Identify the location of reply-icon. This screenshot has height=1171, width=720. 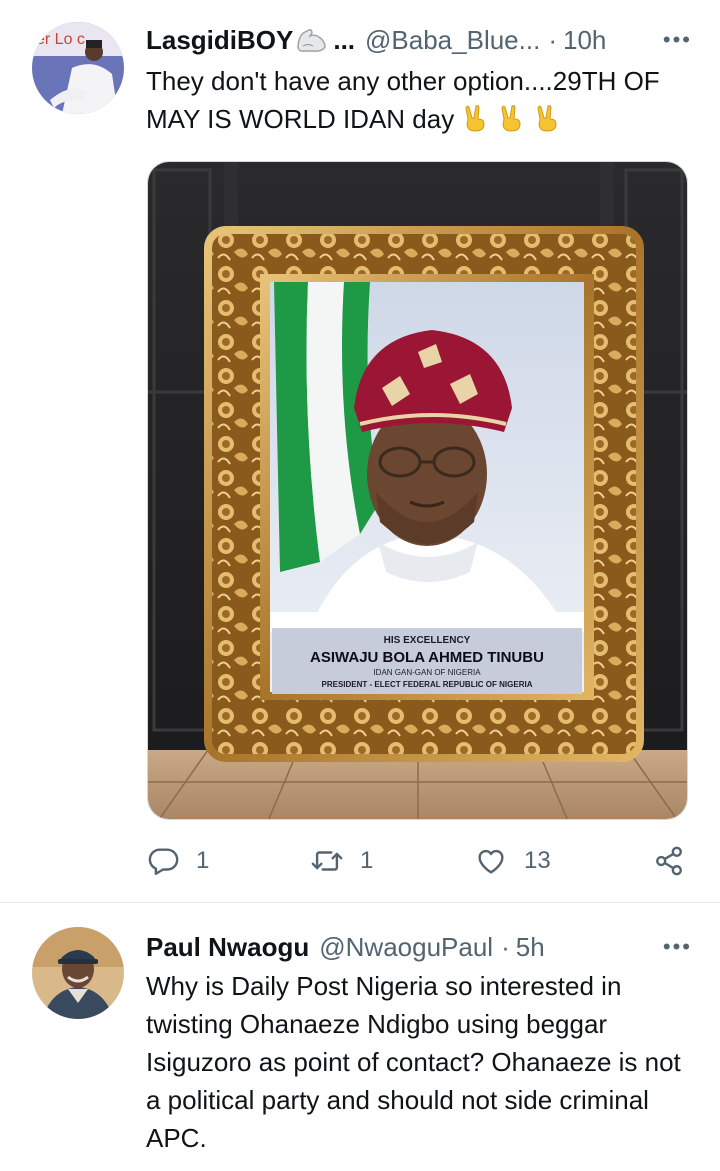
(163, 861).